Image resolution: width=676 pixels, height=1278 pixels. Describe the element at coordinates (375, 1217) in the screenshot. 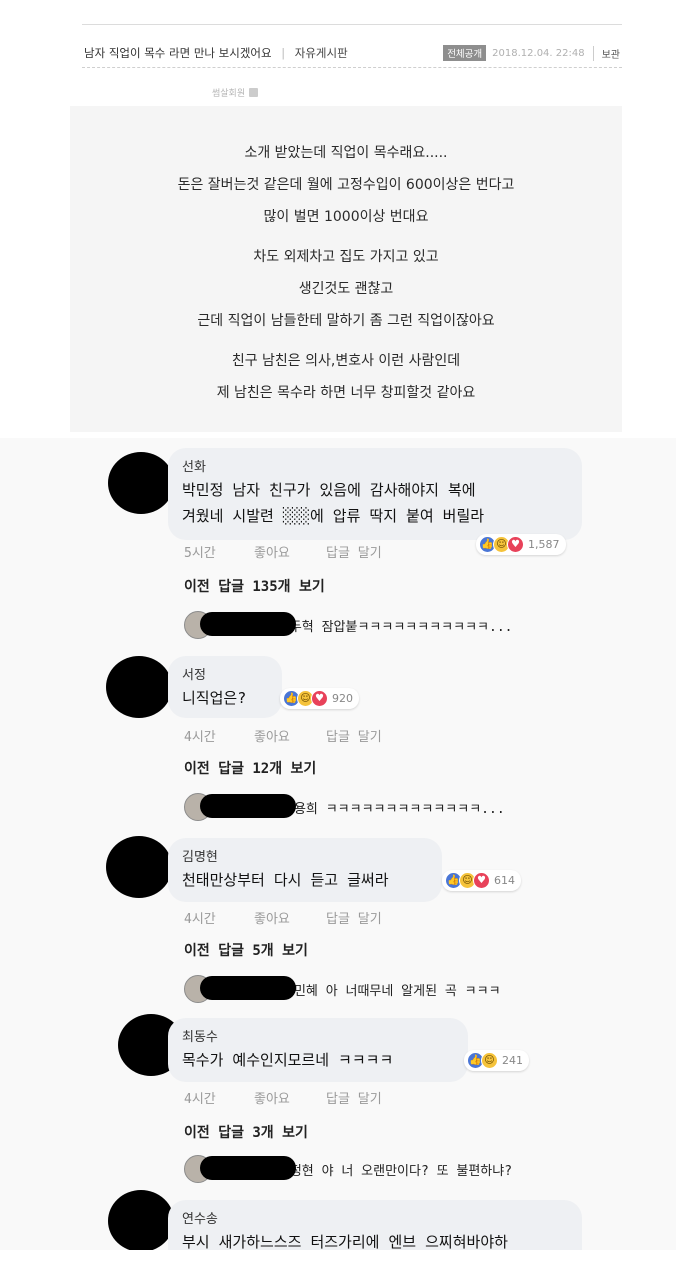

I see `commenter-name: 연수송` at that location.